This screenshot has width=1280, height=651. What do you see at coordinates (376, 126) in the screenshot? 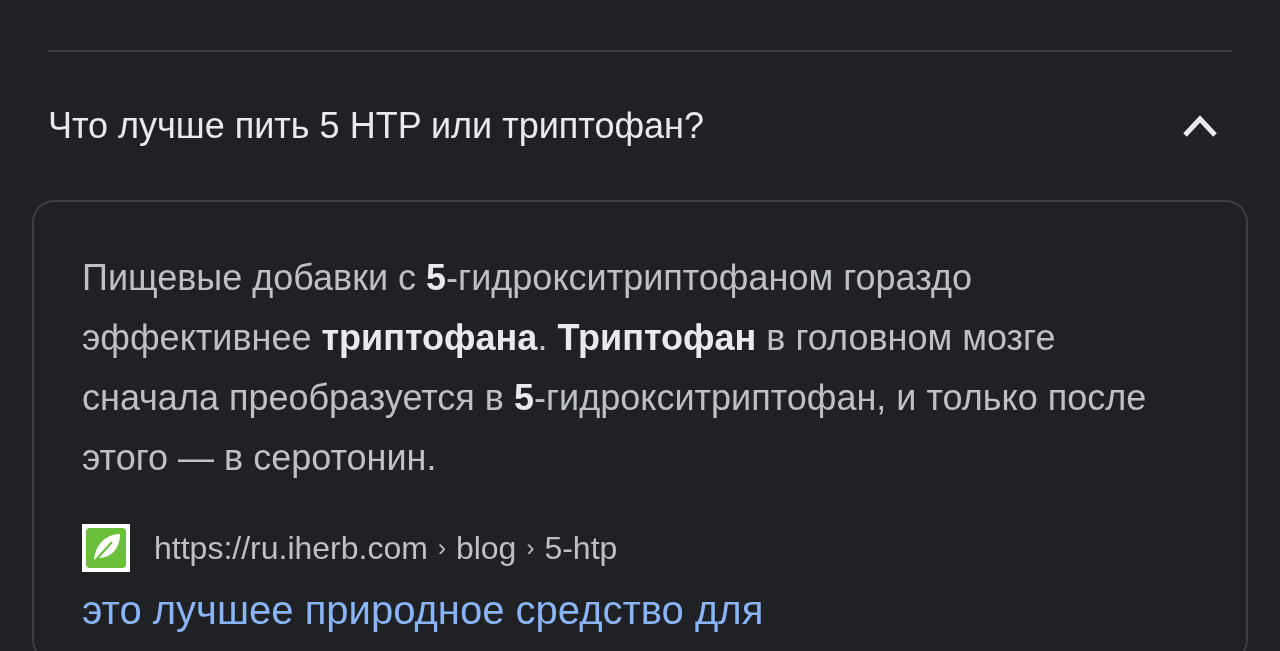
I see `question-text: Что лучше пить 5 HTP или триптофан?` at bounding box center [376, 126].